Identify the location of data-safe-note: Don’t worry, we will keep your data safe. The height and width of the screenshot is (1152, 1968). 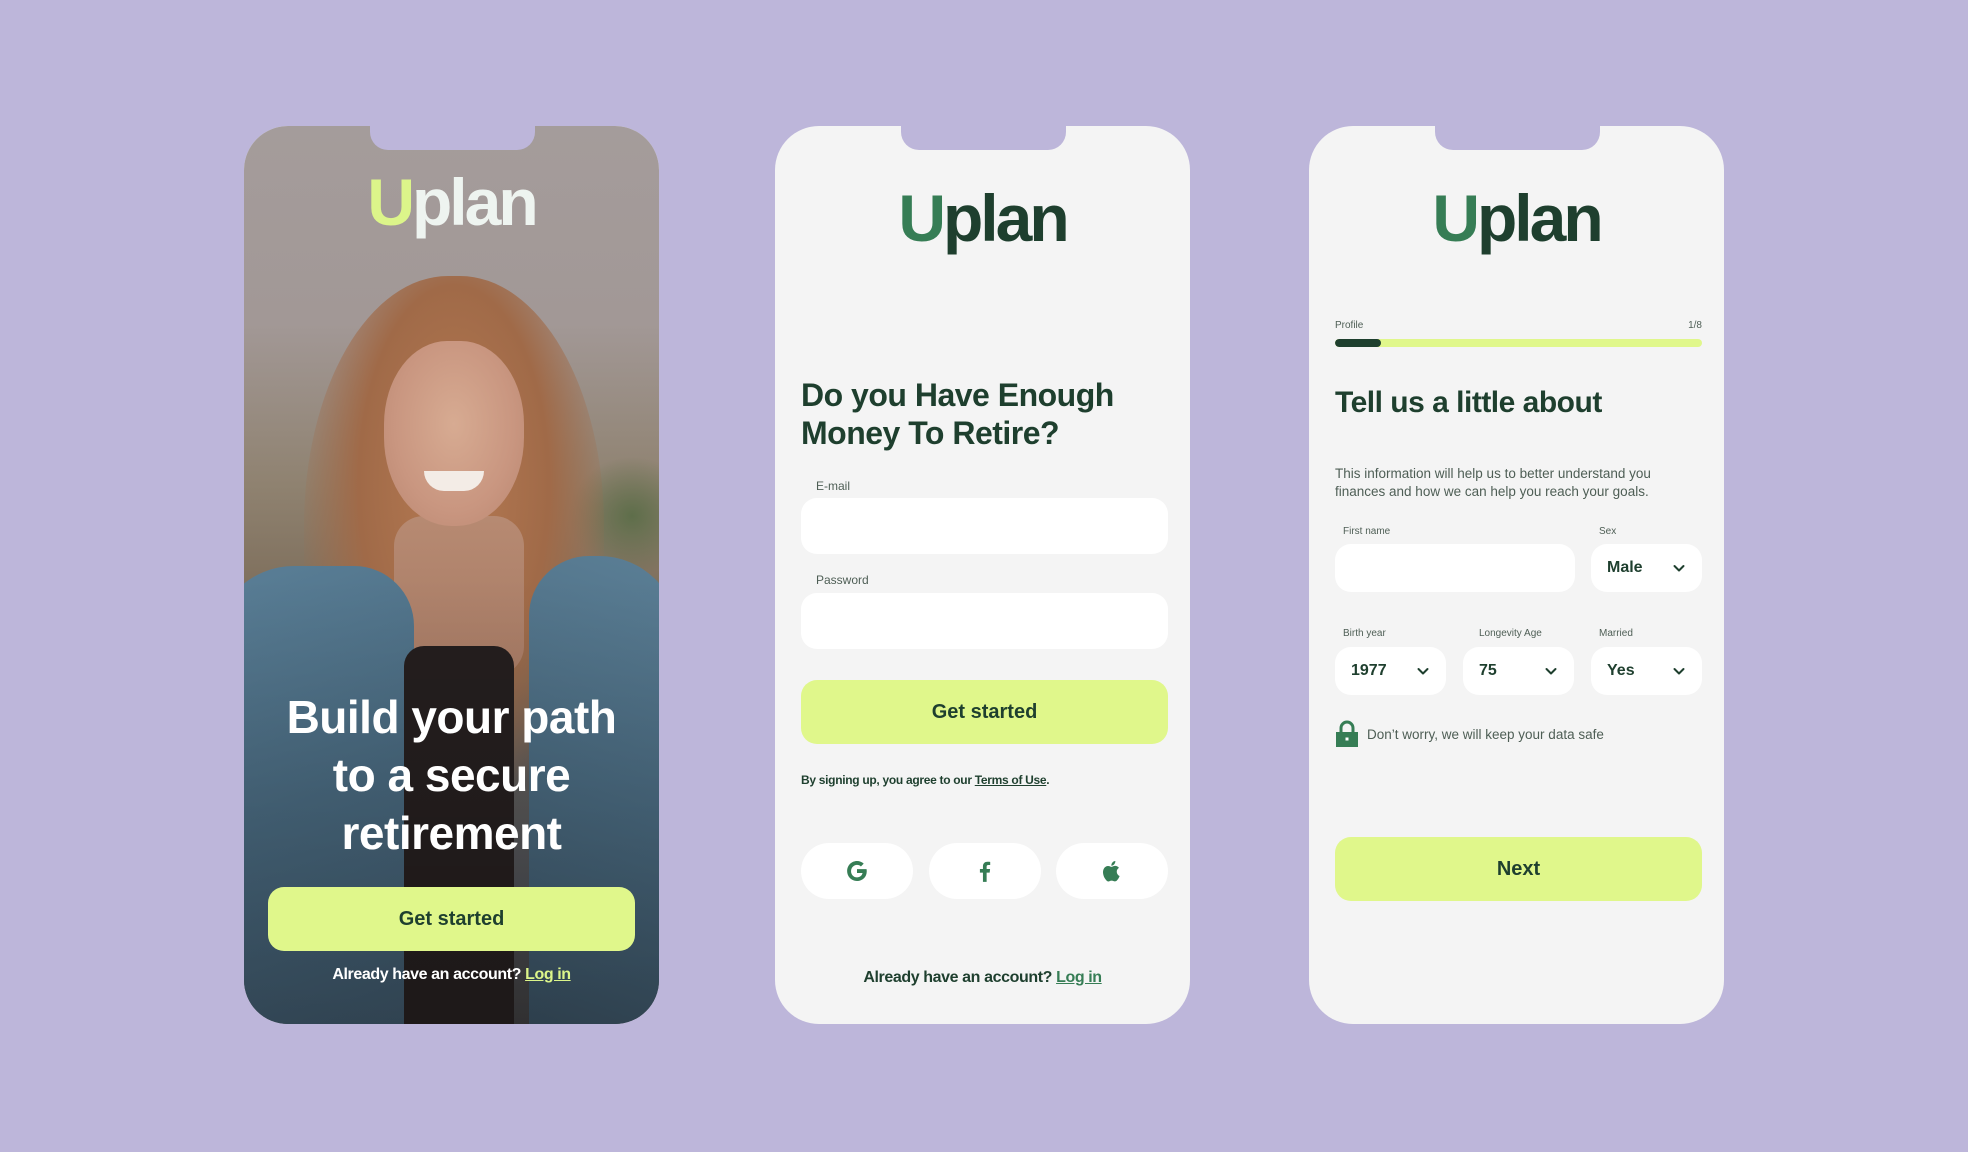
(1469, 734).